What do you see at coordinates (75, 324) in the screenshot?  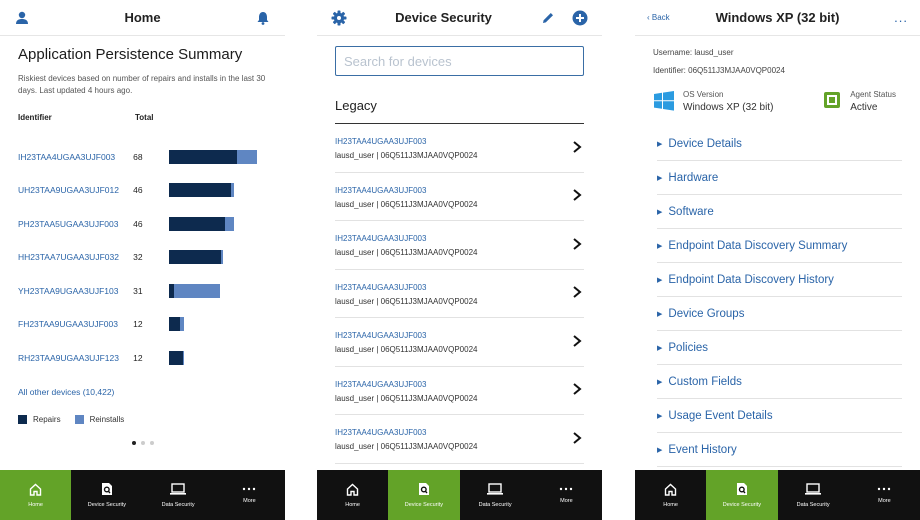 I see `device-identifier-link: FH23TAA9UGAA3UJF003` at bounding box center [75, 324].